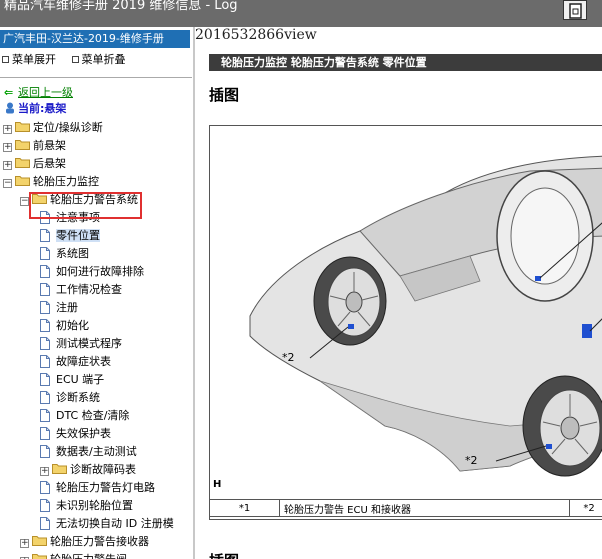 This screenshot has width=602, height=559. I want to click on tree-item: 数据表/主动测试, so click(88, 452).